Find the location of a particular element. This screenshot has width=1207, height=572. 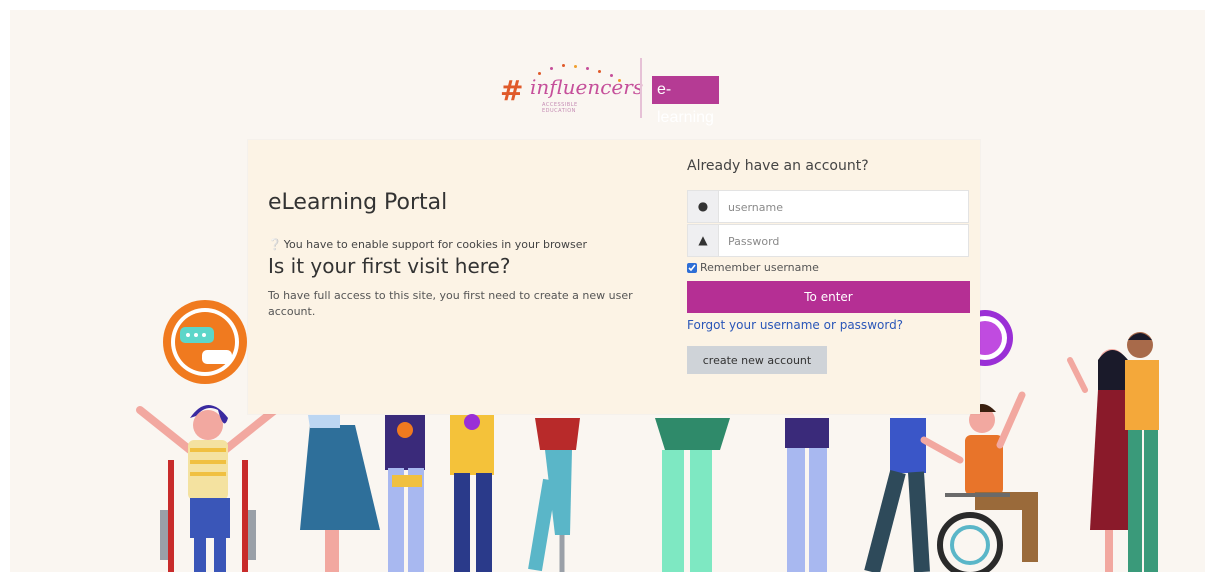

user-icon: ● is located at coordinates (703, 206).